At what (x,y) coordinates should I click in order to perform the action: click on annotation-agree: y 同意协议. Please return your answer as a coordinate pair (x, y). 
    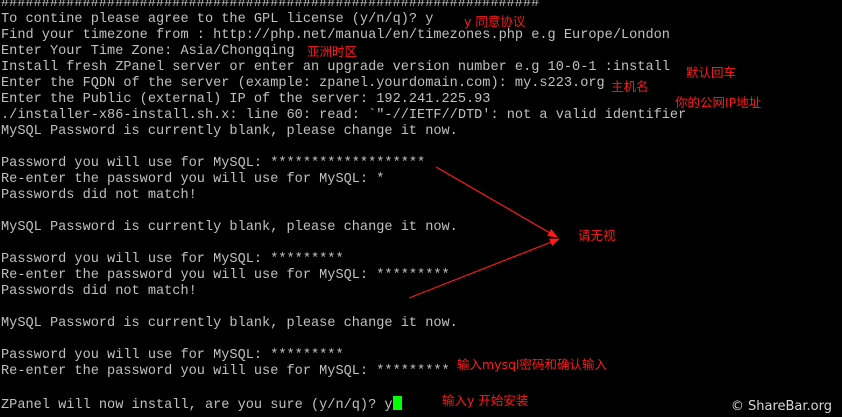
    Looking at the image, I should click on (495, 21).